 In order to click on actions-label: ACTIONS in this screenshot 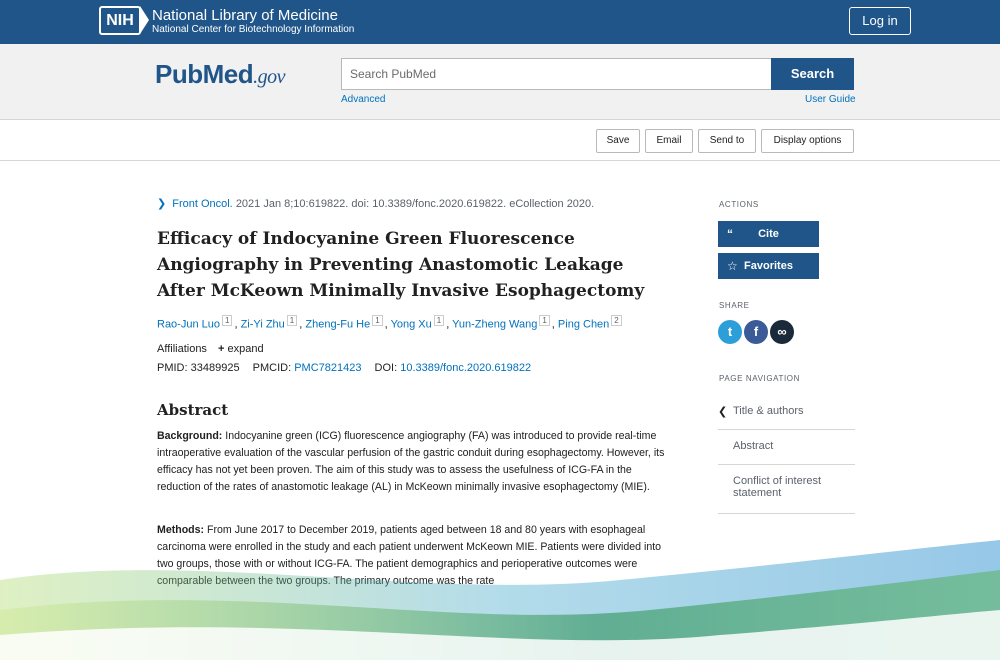, I will do `click(739, 204)`.